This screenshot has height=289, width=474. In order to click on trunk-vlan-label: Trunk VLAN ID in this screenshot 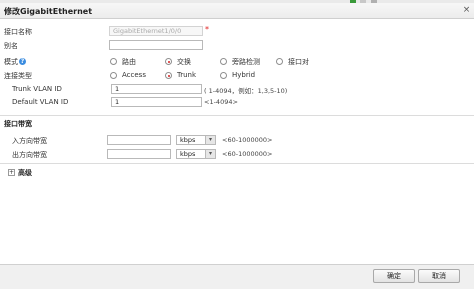, I will do `click(37, 89)`.